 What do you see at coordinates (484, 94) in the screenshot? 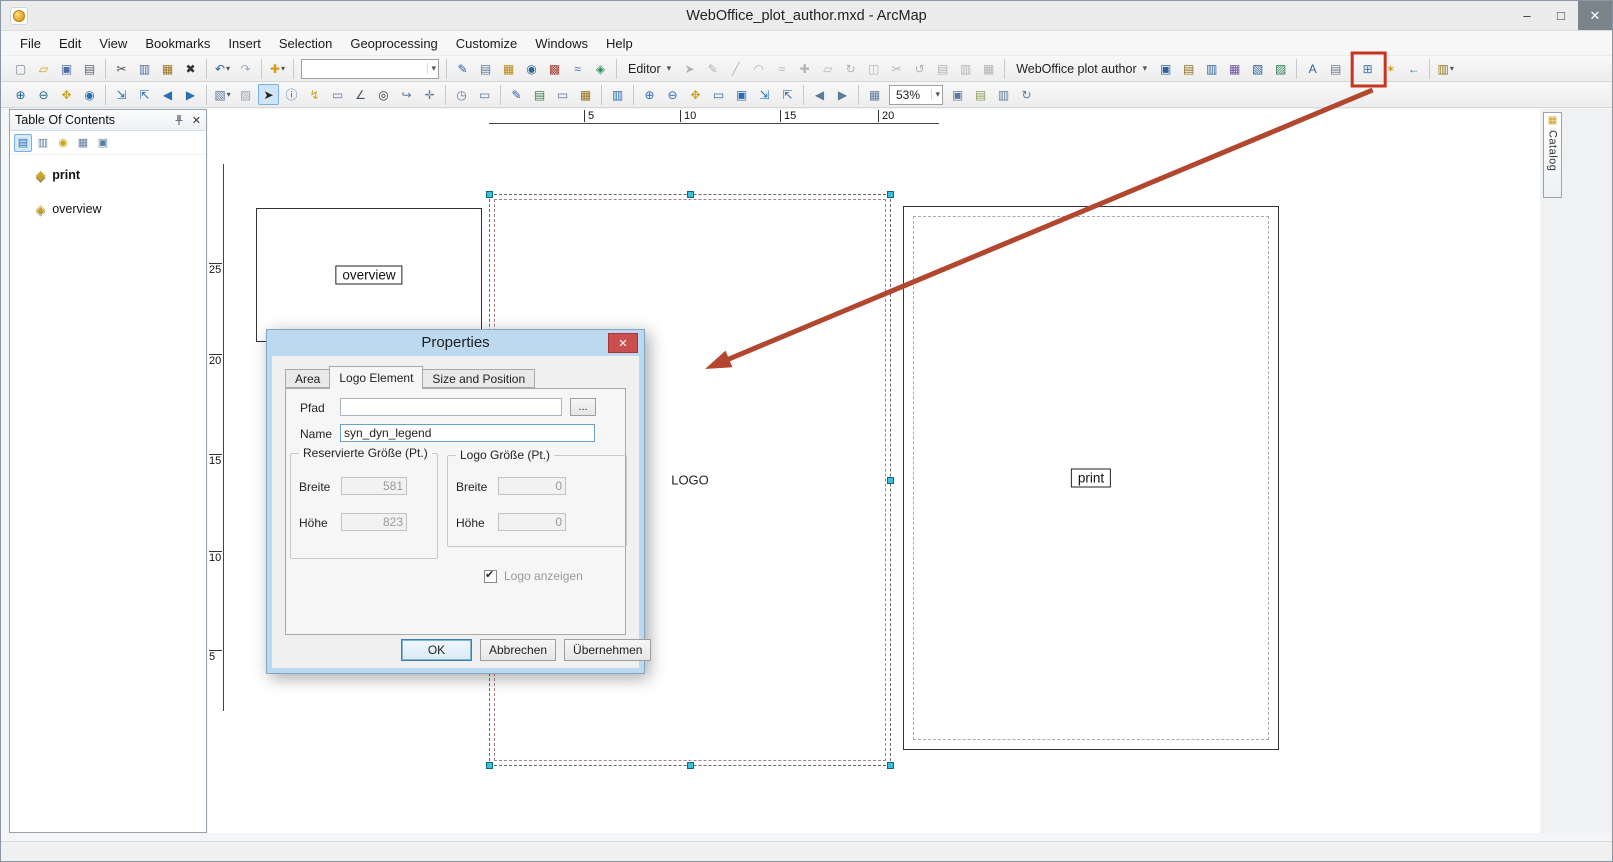
I see `create-viewer-window-icon: ▭` at bounding box center [484, 94].